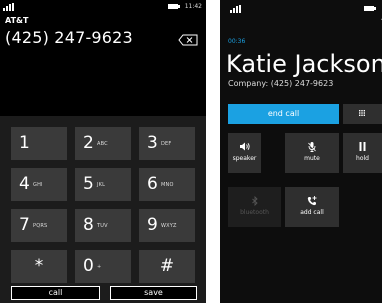 The height and width of the screenshot is (303, 382). Describe the element at coordinates (312, 153) in the screenshot. I see `mute-button: mute` at that location.